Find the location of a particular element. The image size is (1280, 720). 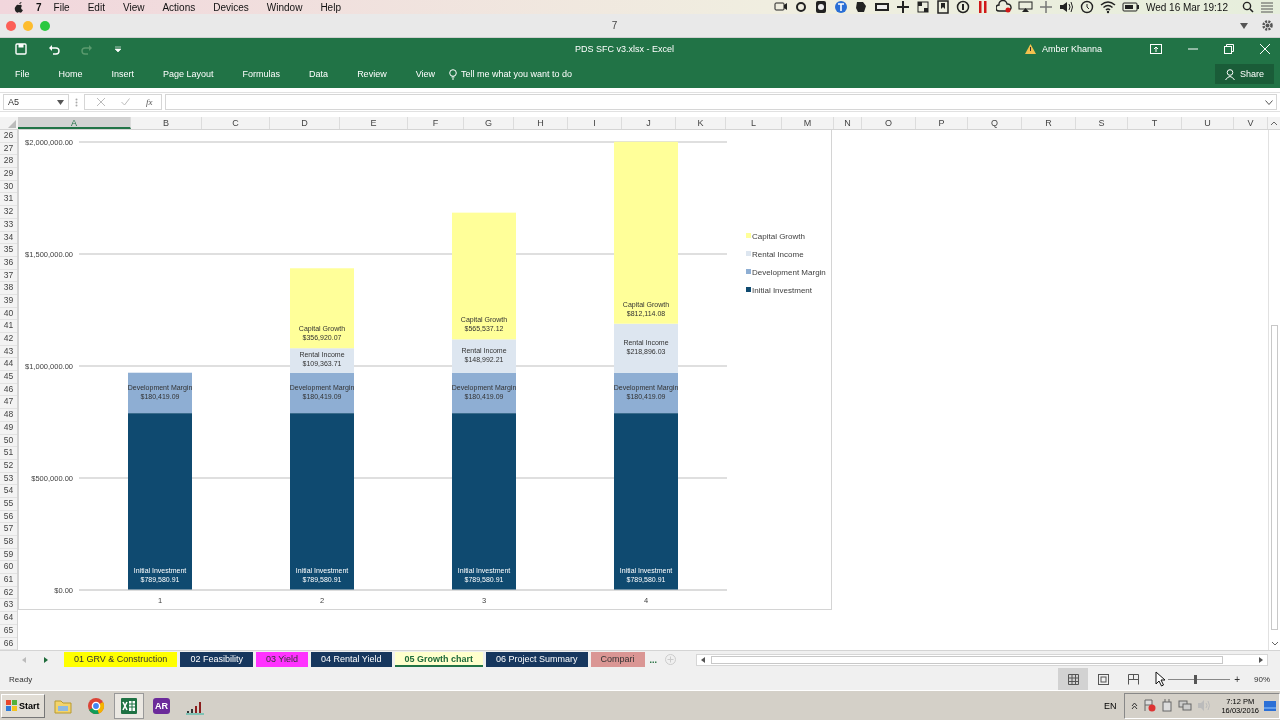

zoom-in-button: + is located at coordinates (1237, 679).